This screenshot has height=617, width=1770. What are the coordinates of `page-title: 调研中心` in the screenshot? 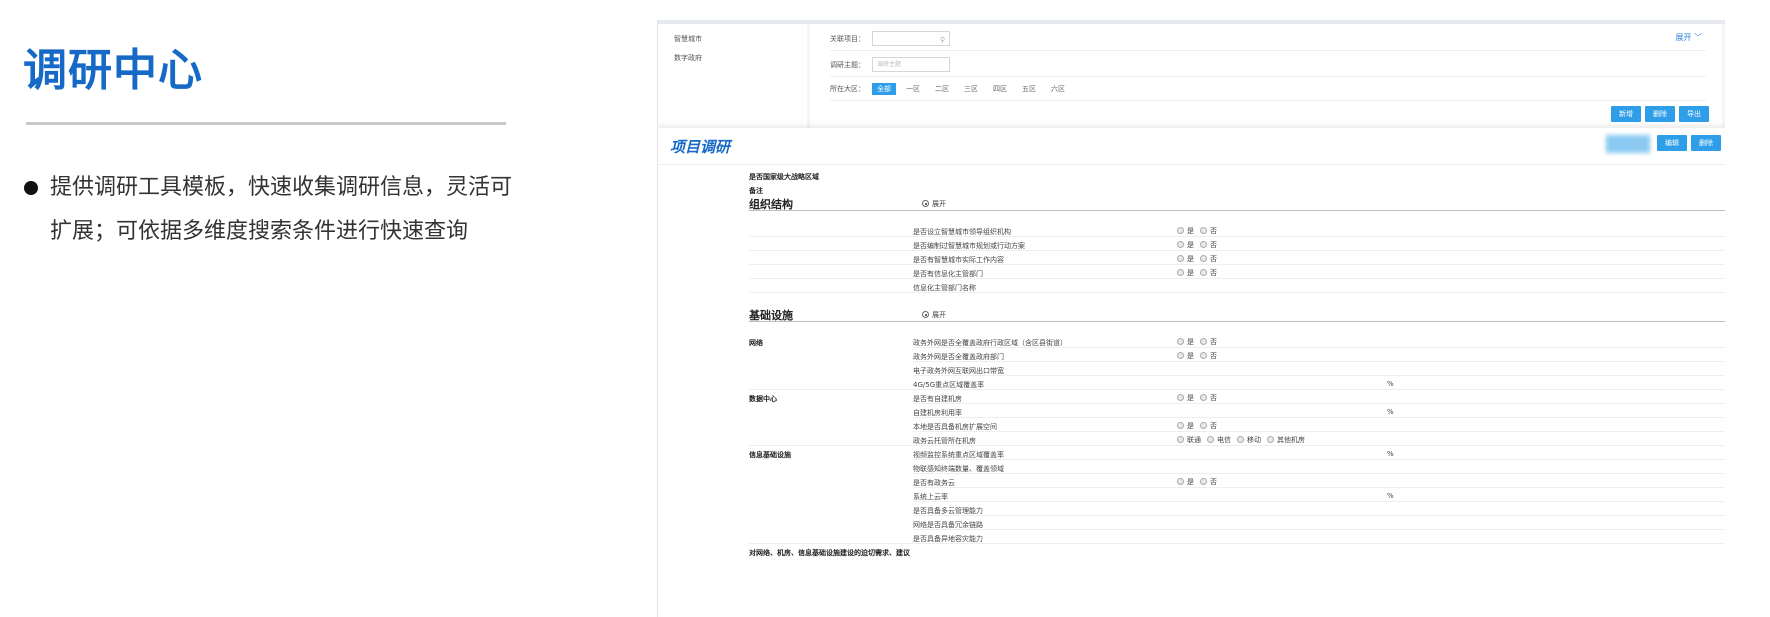 It's located at (113, 70).